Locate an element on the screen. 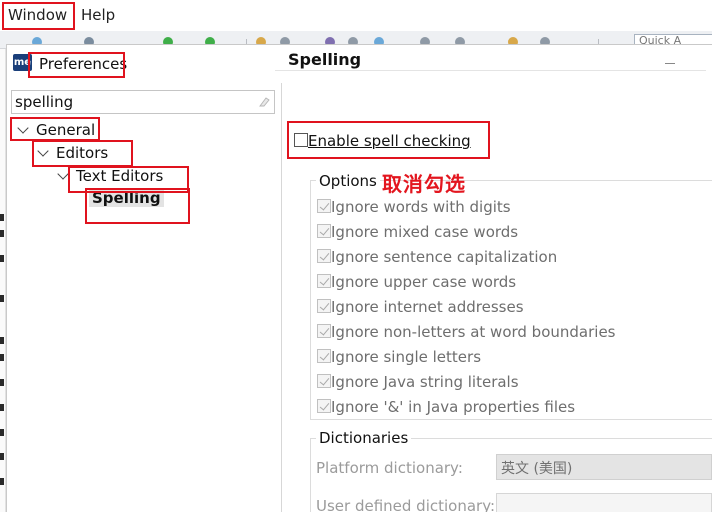 This screenshot has width=712, height=512. option-label: Ignore mixed case words is located at coordinates (425, 232).